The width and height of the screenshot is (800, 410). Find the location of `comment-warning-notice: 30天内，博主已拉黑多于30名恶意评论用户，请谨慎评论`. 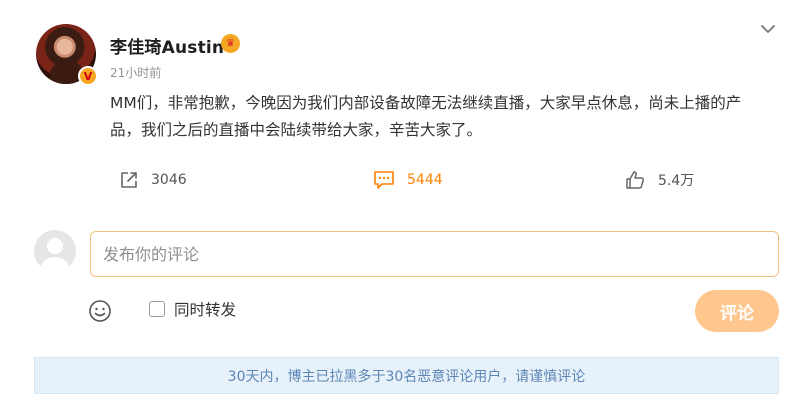

comment-warning-notice: 30天内，博主已拉黑多于30名恶意评论用户，请谨慎评论 is located at coordinates (406, 375).